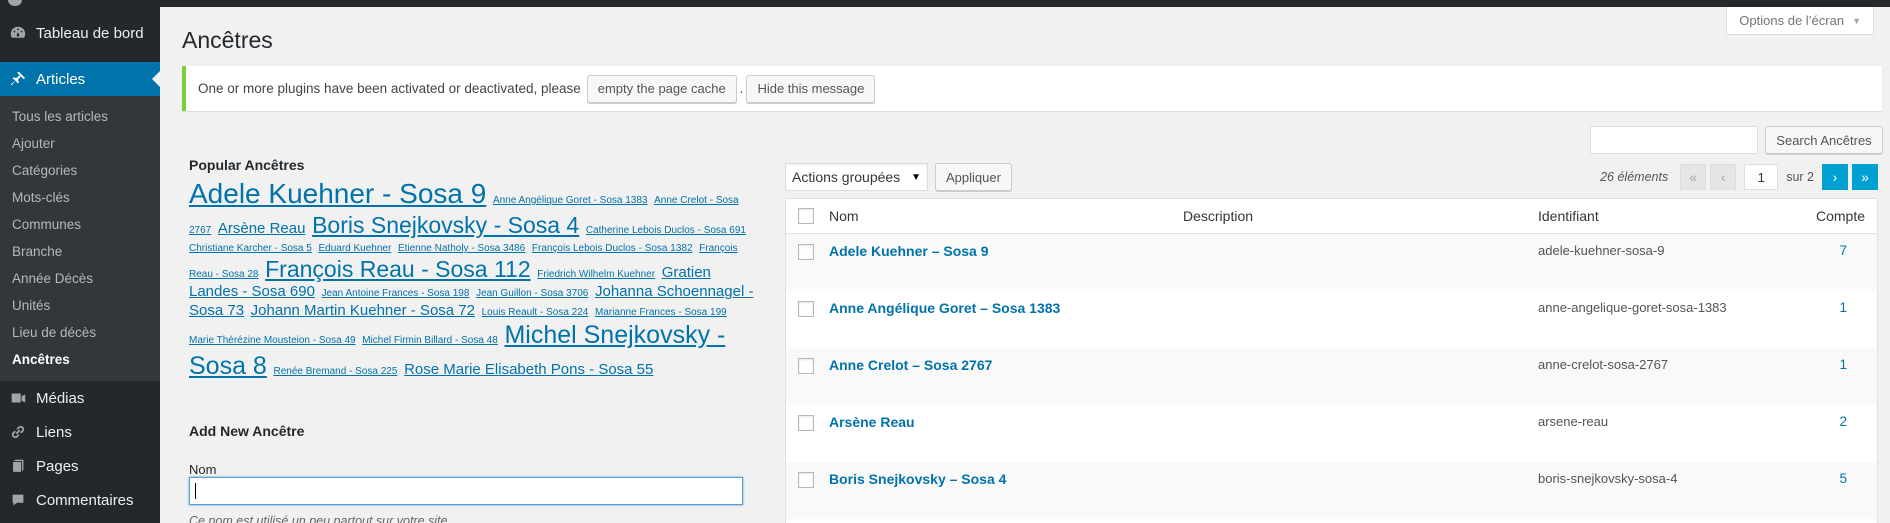 The height and width of the screenshot is (523, 1890). Describe the element at coordinates (1856, 20) in the screenshot. I see `caret-down-icon: ▼` at that location.